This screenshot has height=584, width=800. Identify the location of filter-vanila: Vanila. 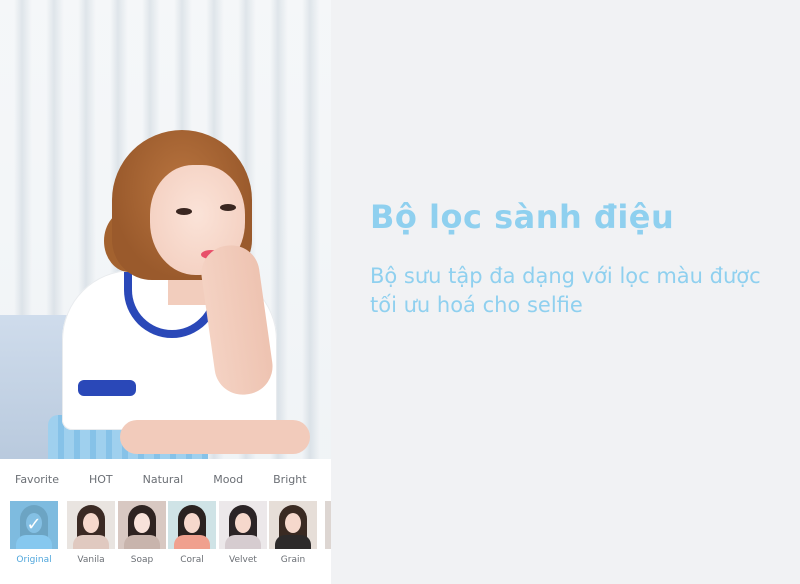
(91, 533).